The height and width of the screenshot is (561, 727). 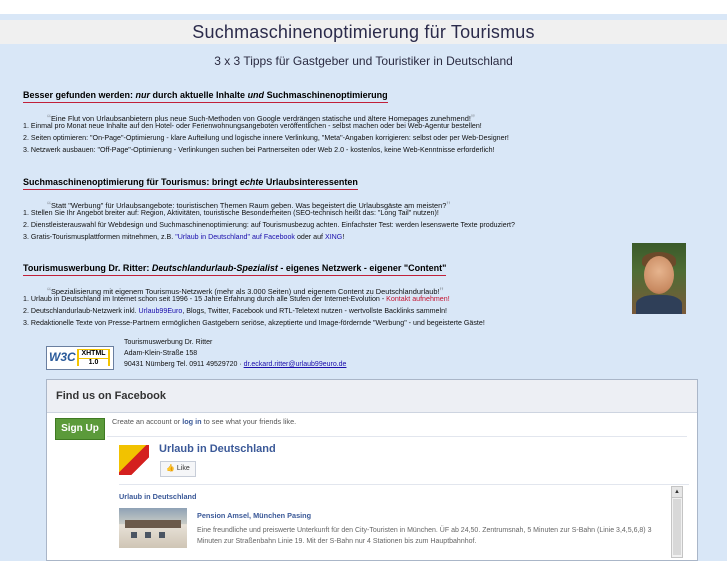 What do you see at coordinates (134, 460) in the screenshot?
I see `page-flag-icon` at bounding box center [134, 460].